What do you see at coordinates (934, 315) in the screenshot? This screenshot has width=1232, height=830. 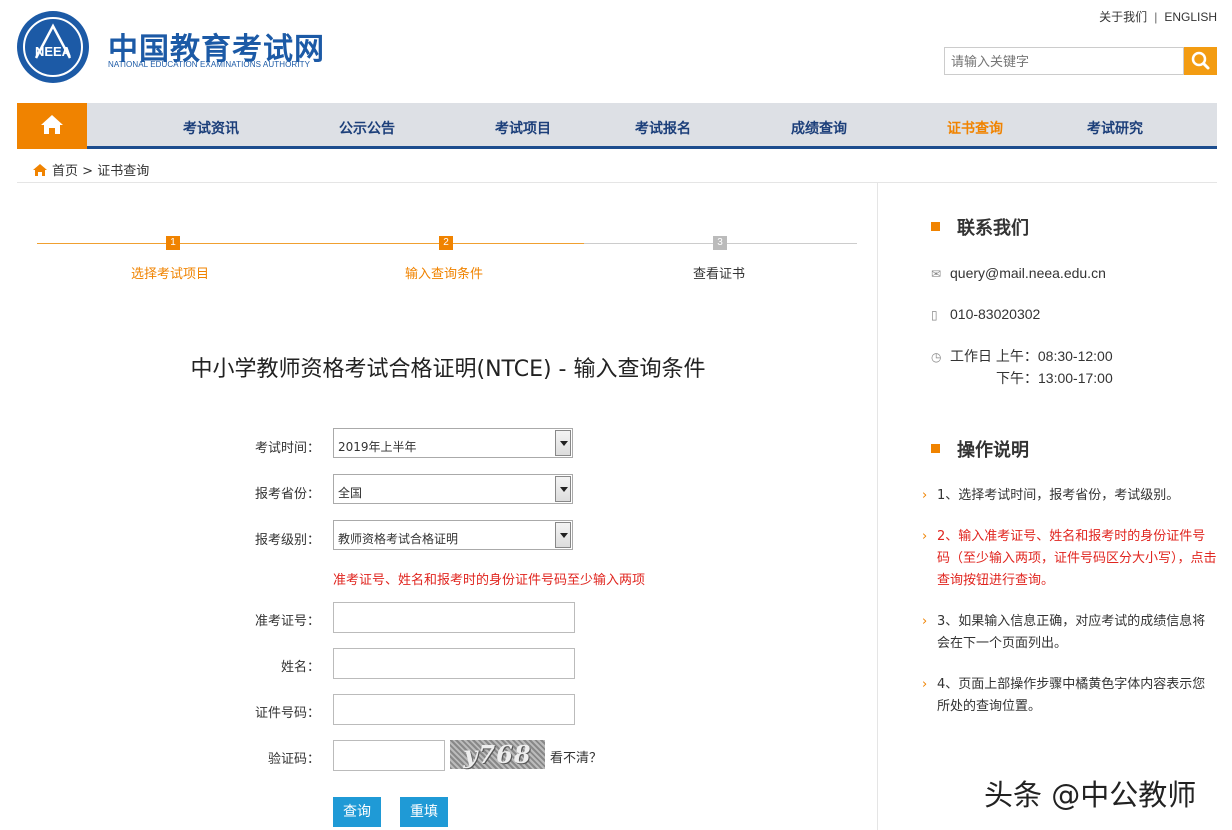 I see `phone-icon: ▯` at bounding box center [934, 315].